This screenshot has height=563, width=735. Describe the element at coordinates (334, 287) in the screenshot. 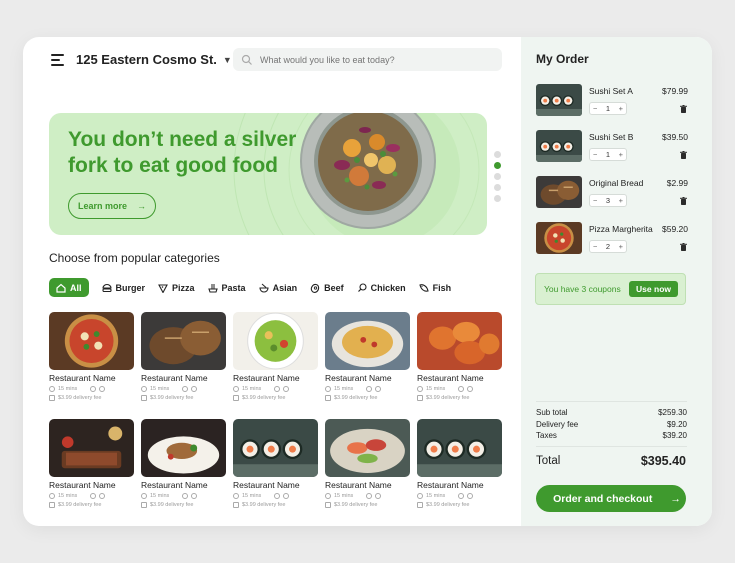

I see `category-label: Beef` at that location.